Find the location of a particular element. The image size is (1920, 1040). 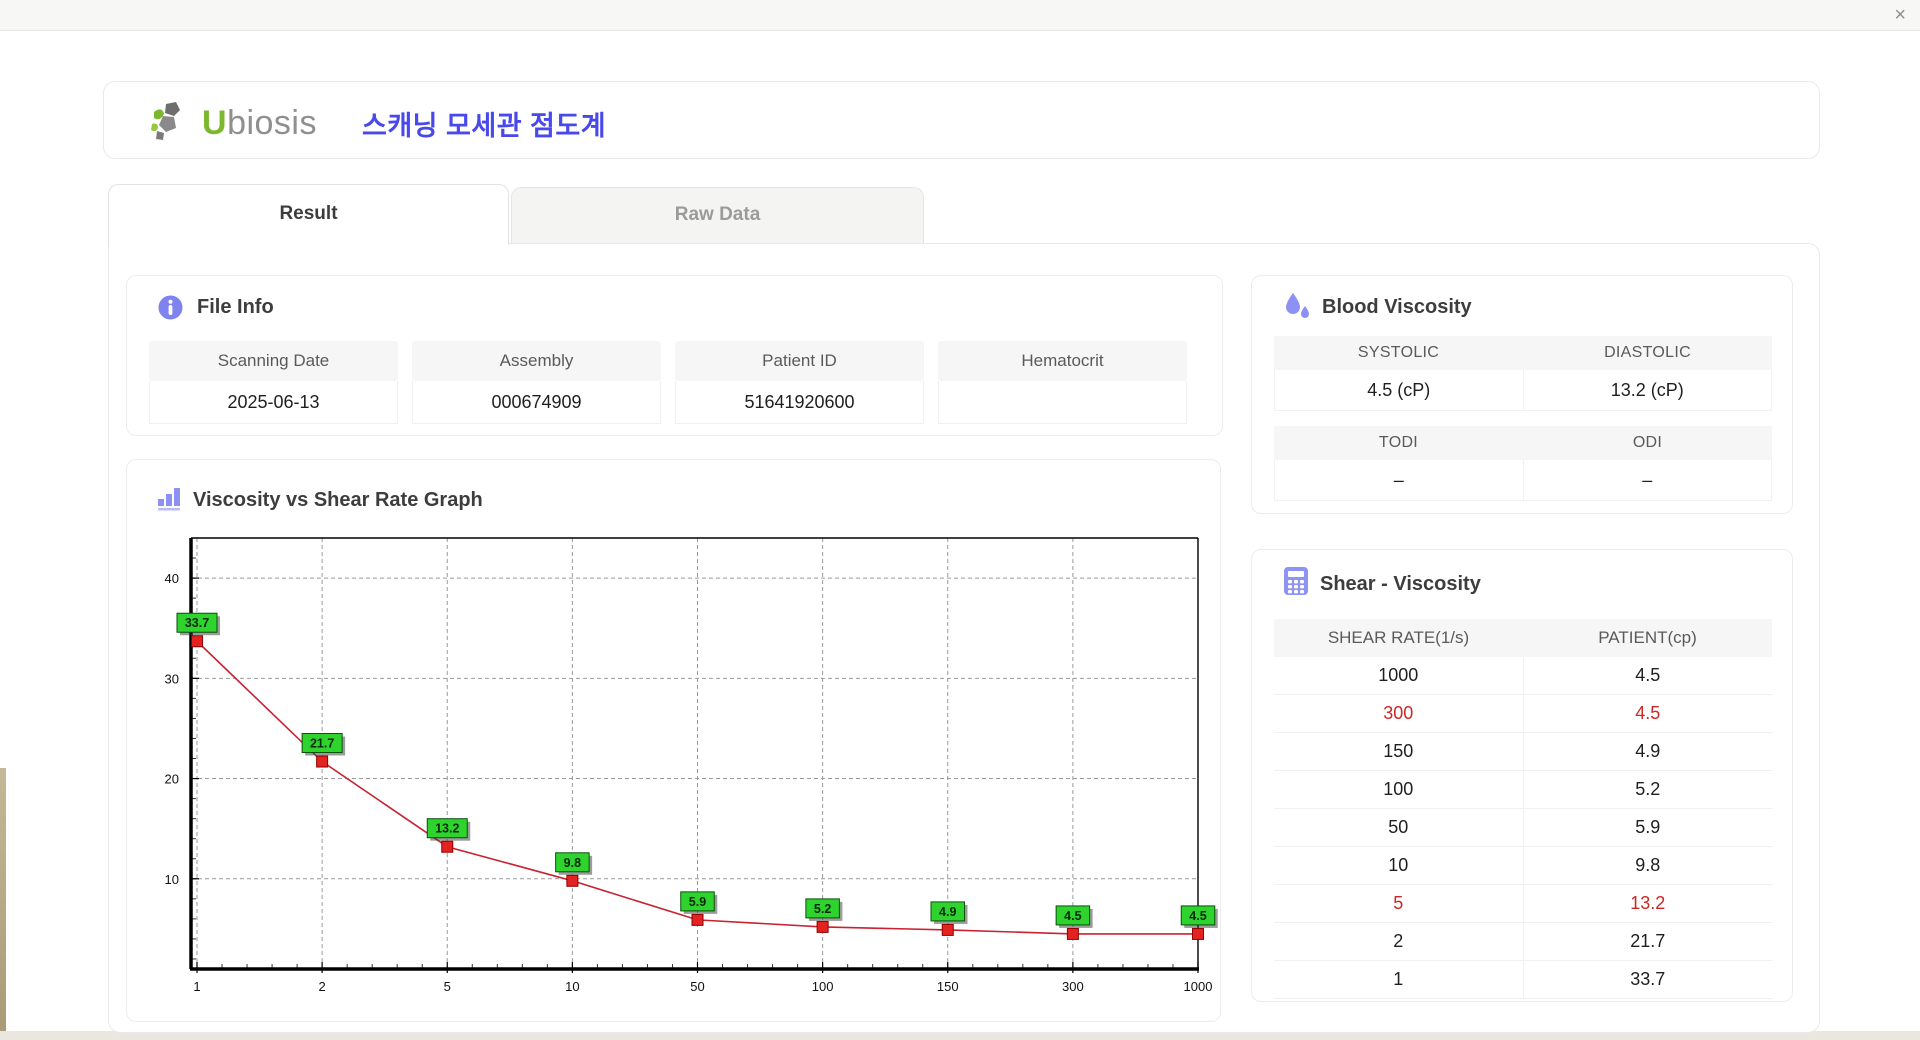

desktop-edge-left is located at coordinates (3, 904).